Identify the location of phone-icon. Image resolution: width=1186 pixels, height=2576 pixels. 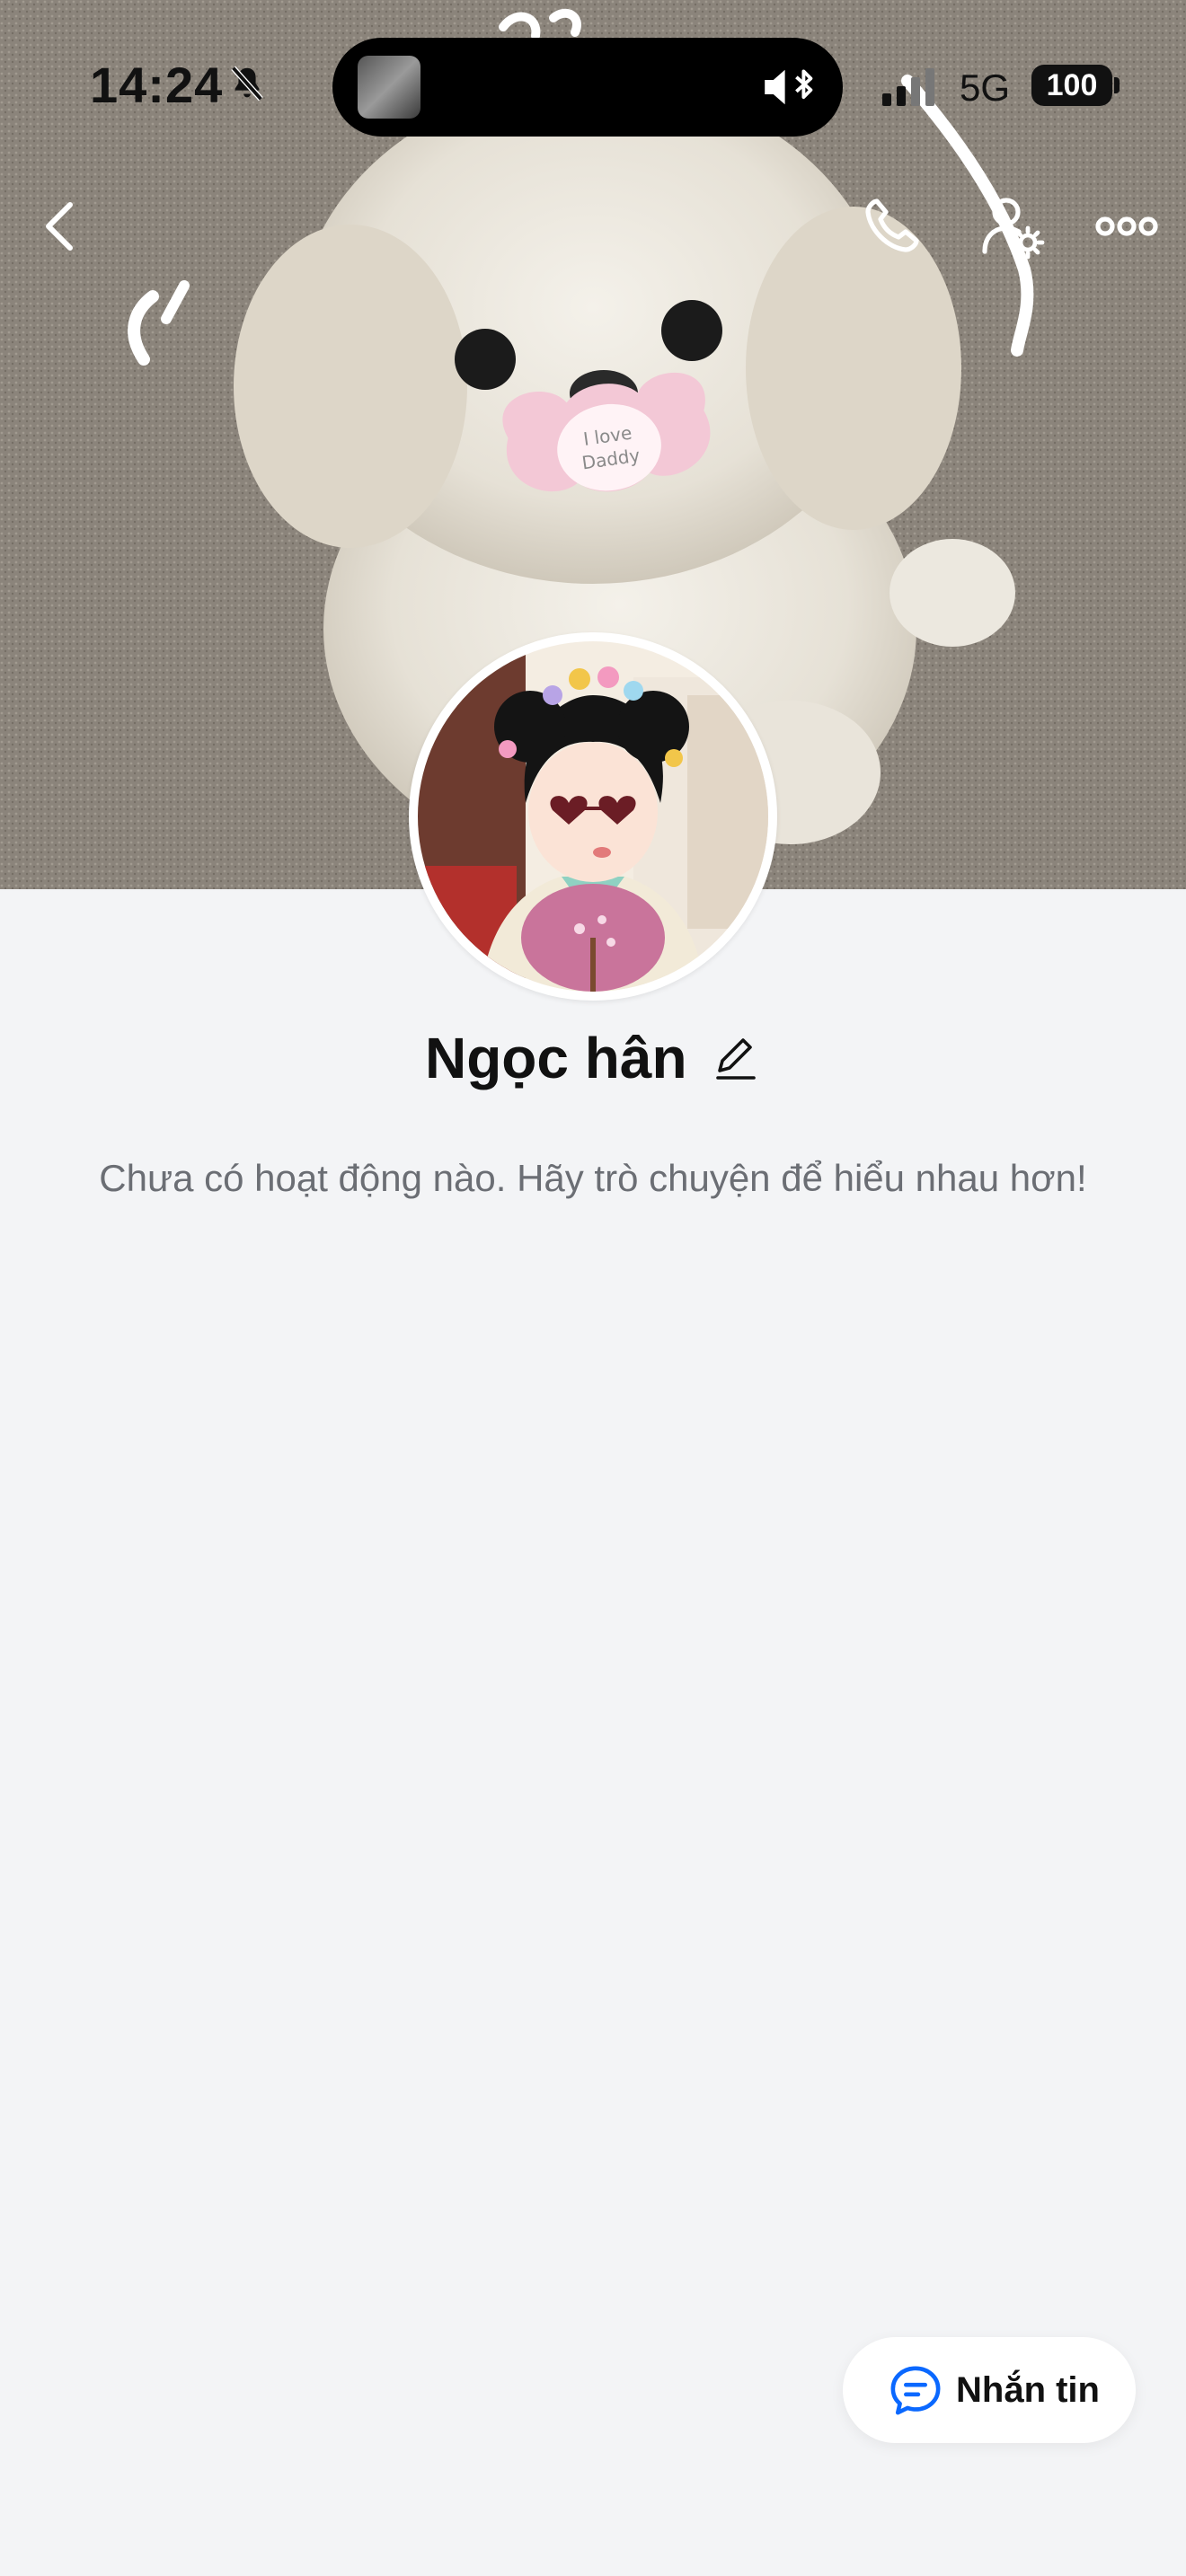
(891, 226).